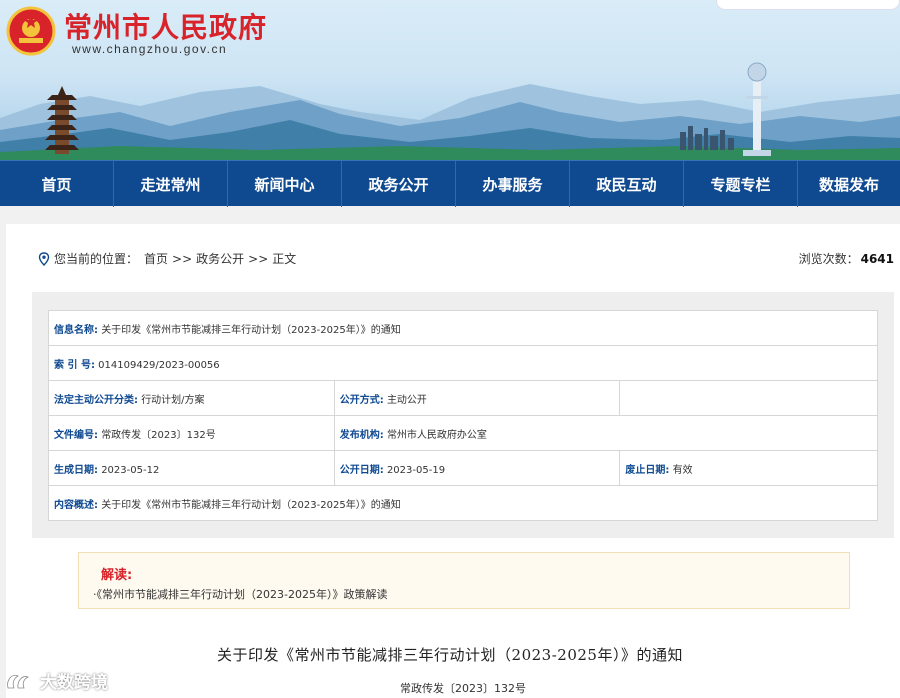 The height and width of the screenshot is (698, 900). Describe the element at coordinates (156, 258) in the screenshot. I see `breadcrumb-home: 首页` at that location.